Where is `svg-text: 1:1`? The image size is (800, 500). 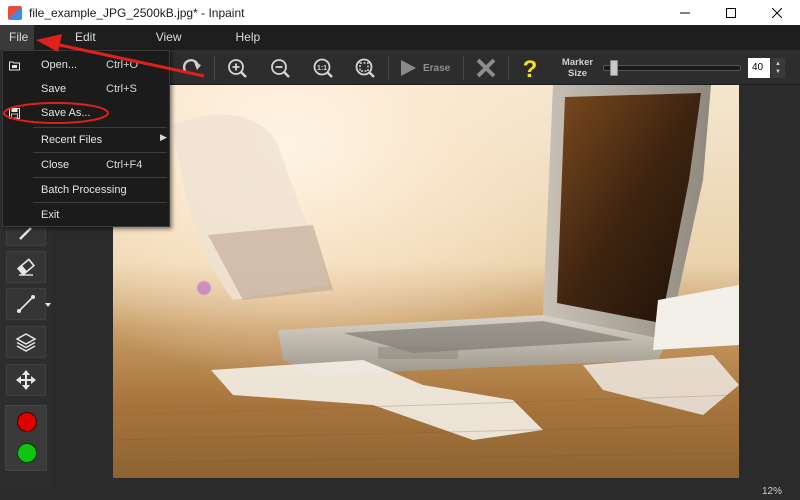
svg-text: 1:1 is located at coordinates (322, 68).